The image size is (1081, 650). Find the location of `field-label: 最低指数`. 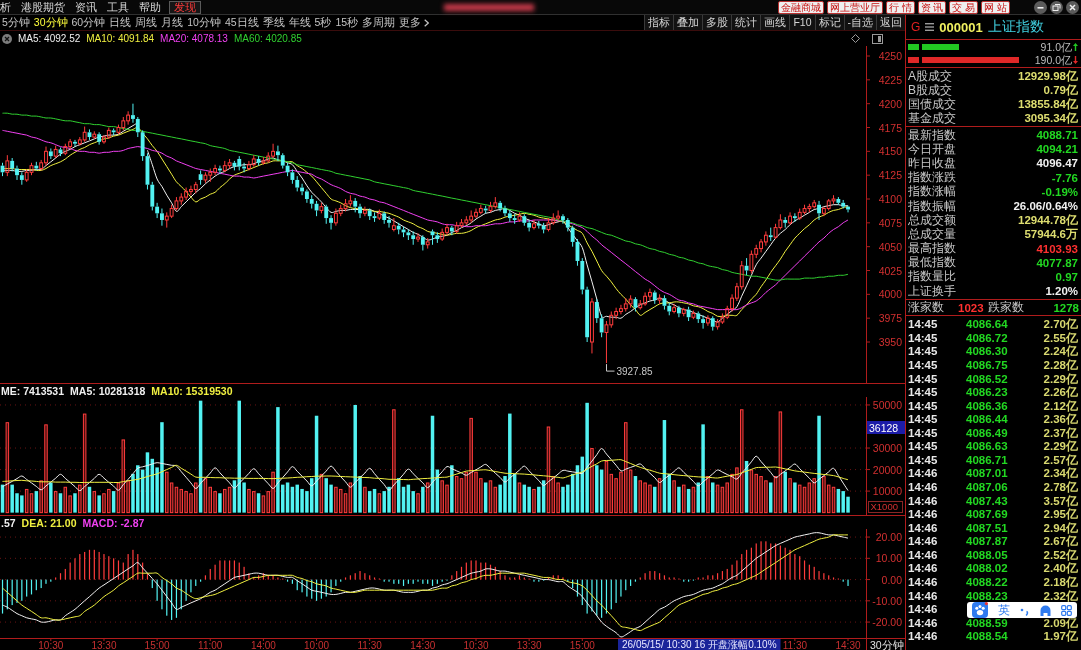

field-label: 最低指数 is located at coordinates (932, 262).